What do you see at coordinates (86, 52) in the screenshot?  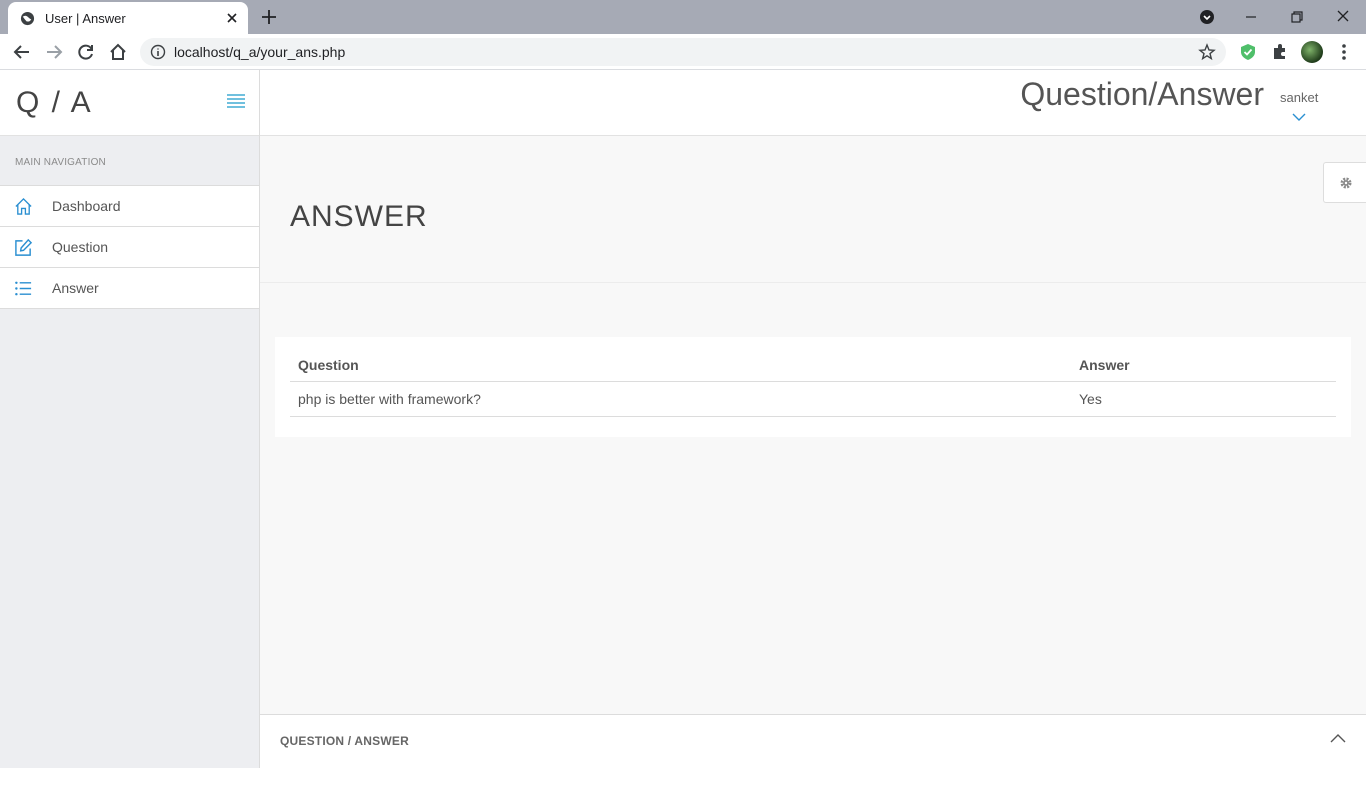 I see `reload-icon` at bounding box center [86, 52].